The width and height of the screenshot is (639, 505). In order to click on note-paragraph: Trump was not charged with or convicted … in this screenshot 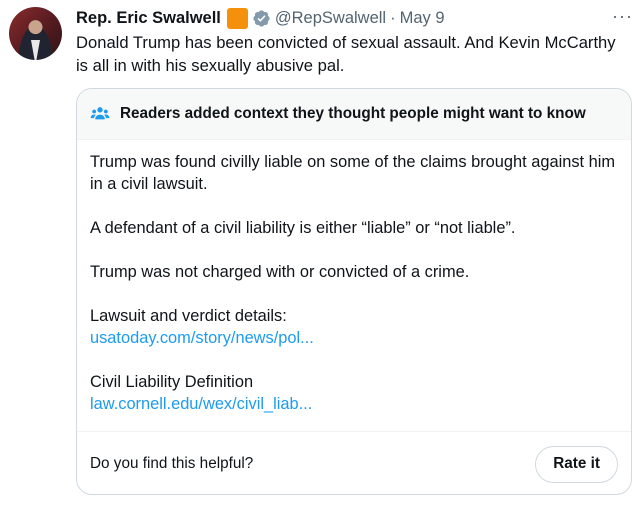, I will do `click(280, 272)`.